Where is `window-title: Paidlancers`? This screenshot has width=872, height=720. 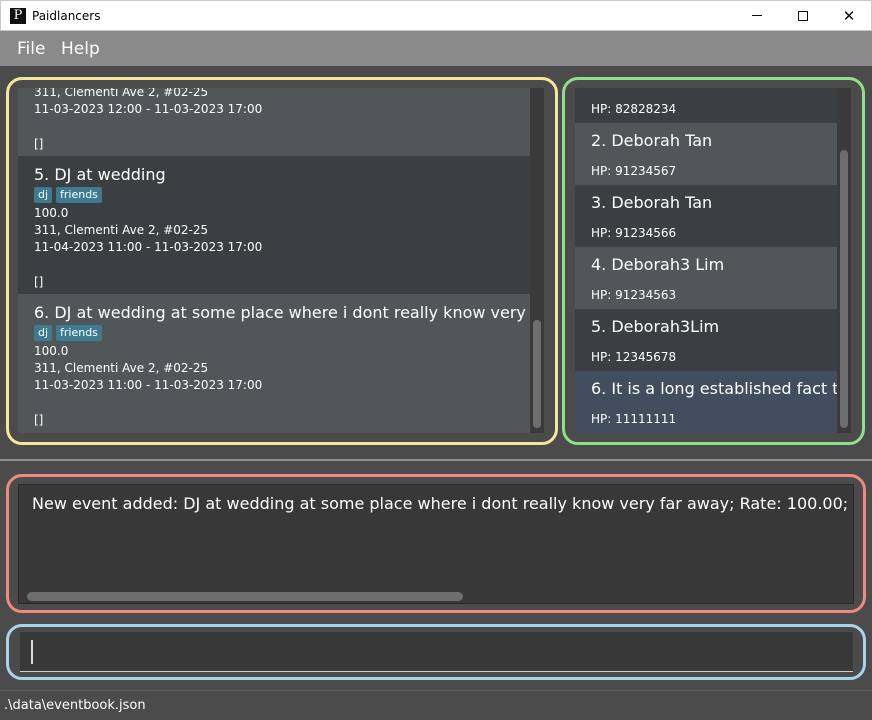 window-title: Paidlancers is located at coordinates (66, 16).